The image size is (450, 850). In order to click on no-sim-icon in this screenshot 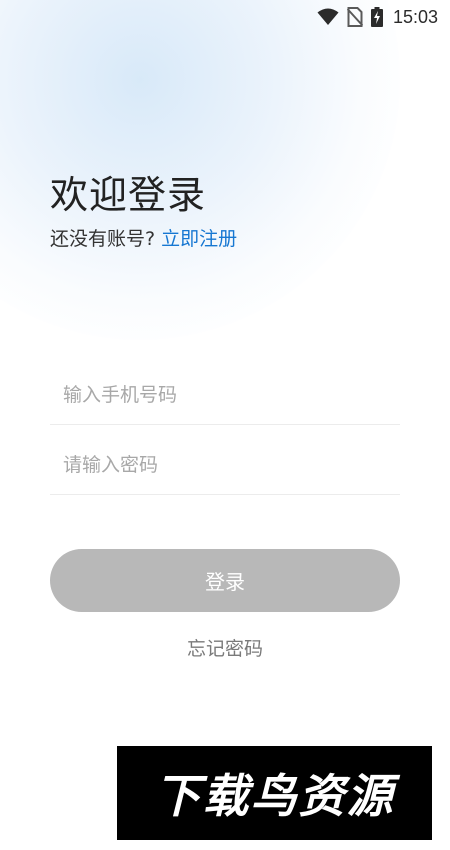, I will do `click(354, 17)`.